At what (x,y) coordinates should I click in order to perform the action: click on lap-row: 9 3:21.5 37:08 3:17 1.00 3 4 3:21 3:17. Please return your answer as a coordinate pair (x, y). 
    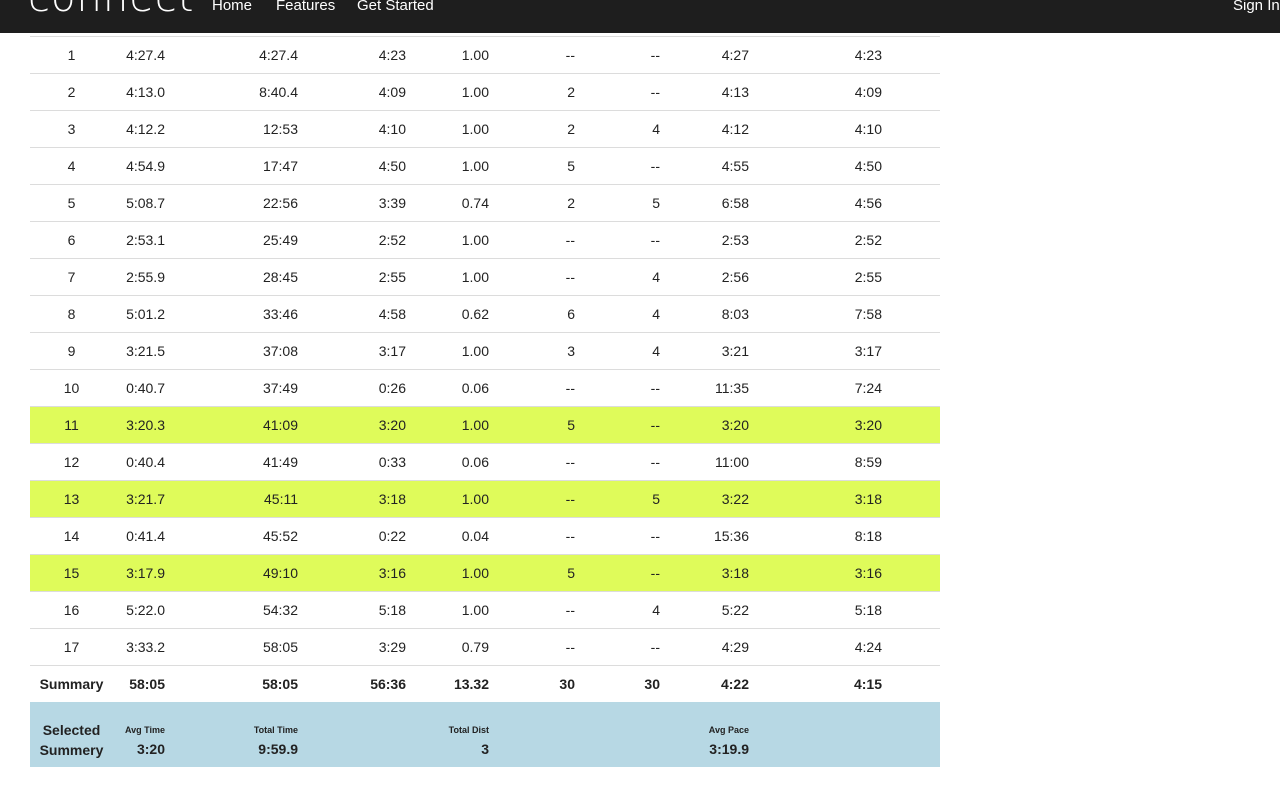
    Looking at the image, I should click on (485, 351).